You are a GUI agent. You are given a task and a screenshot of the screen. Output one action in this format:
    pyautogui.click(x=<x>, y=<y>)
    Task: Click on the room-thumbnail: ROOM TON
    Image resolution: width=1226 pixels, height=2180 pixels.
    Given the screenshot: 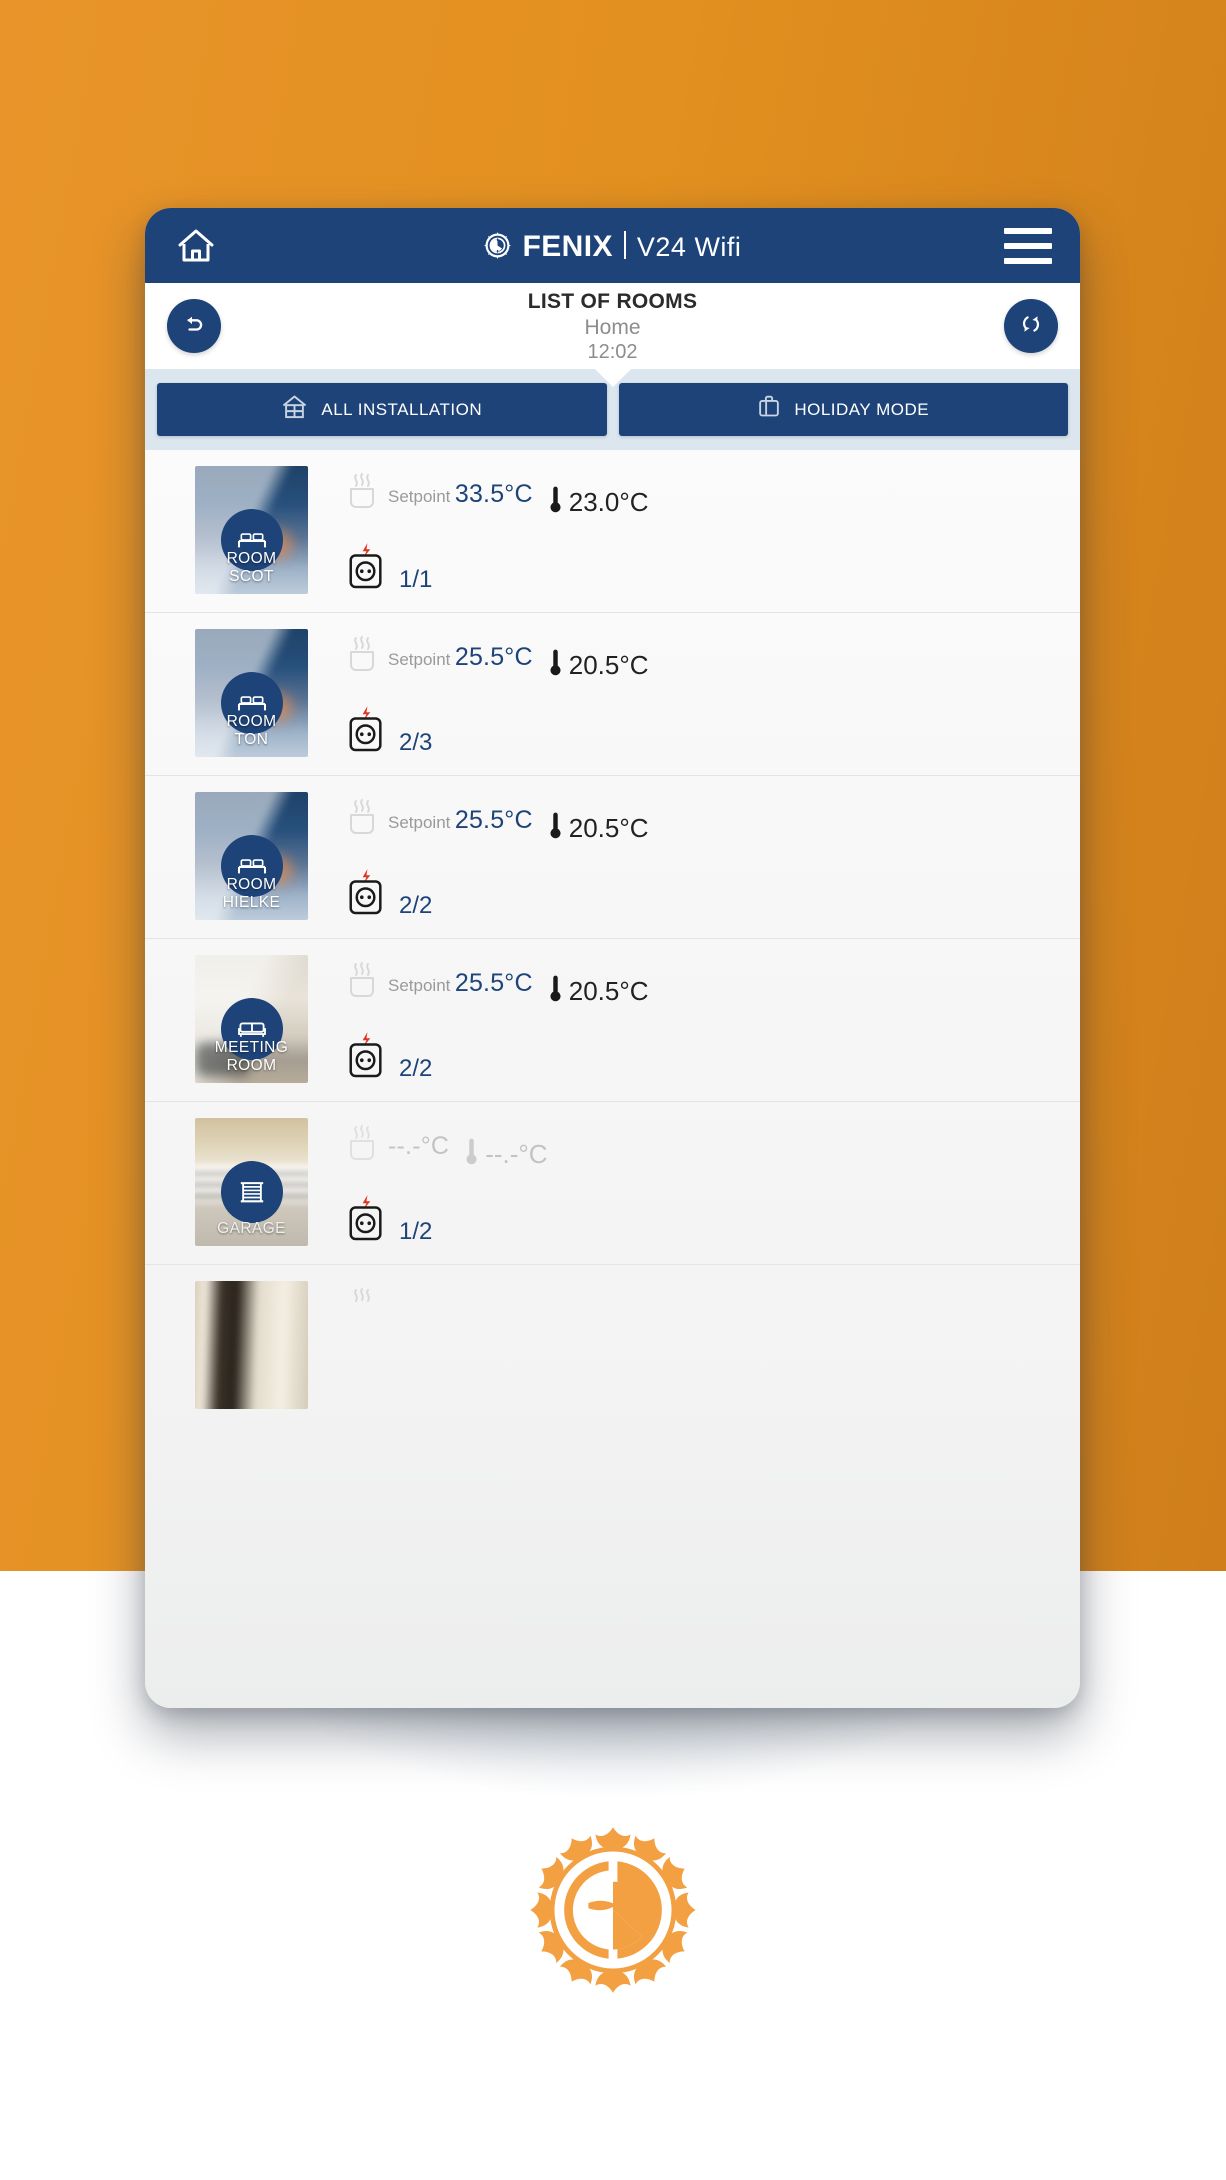 What is the action you would take?
    pyautogui.click(x=251, y=693)
    